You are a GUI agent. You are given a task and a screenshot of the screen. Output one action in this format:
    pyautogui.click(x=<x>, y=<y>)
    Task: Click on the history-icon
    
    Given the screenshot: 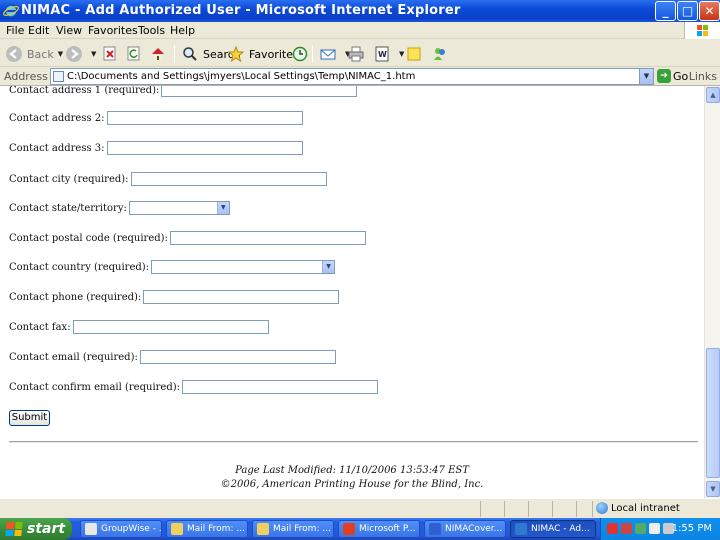 What is the action you would take?
    pyautogui.click(x=300, y=54)
    